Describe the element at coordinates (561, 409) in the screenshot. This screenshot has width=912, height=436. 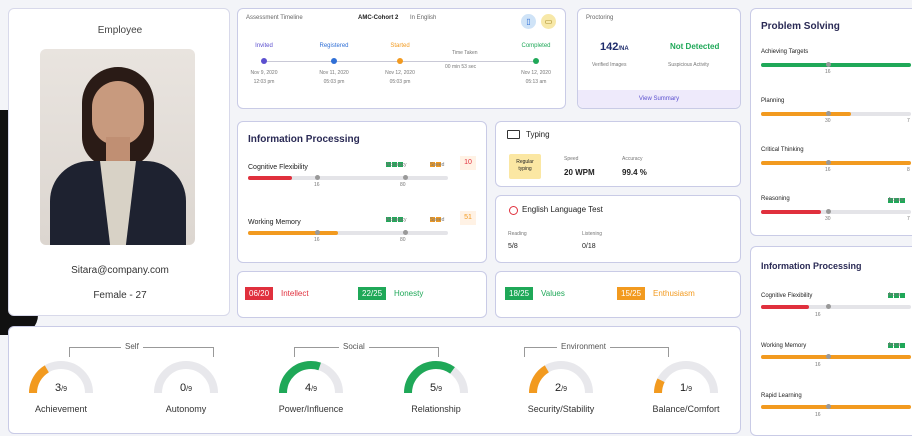
I see `motivator-label: Security/Stability` at that location.